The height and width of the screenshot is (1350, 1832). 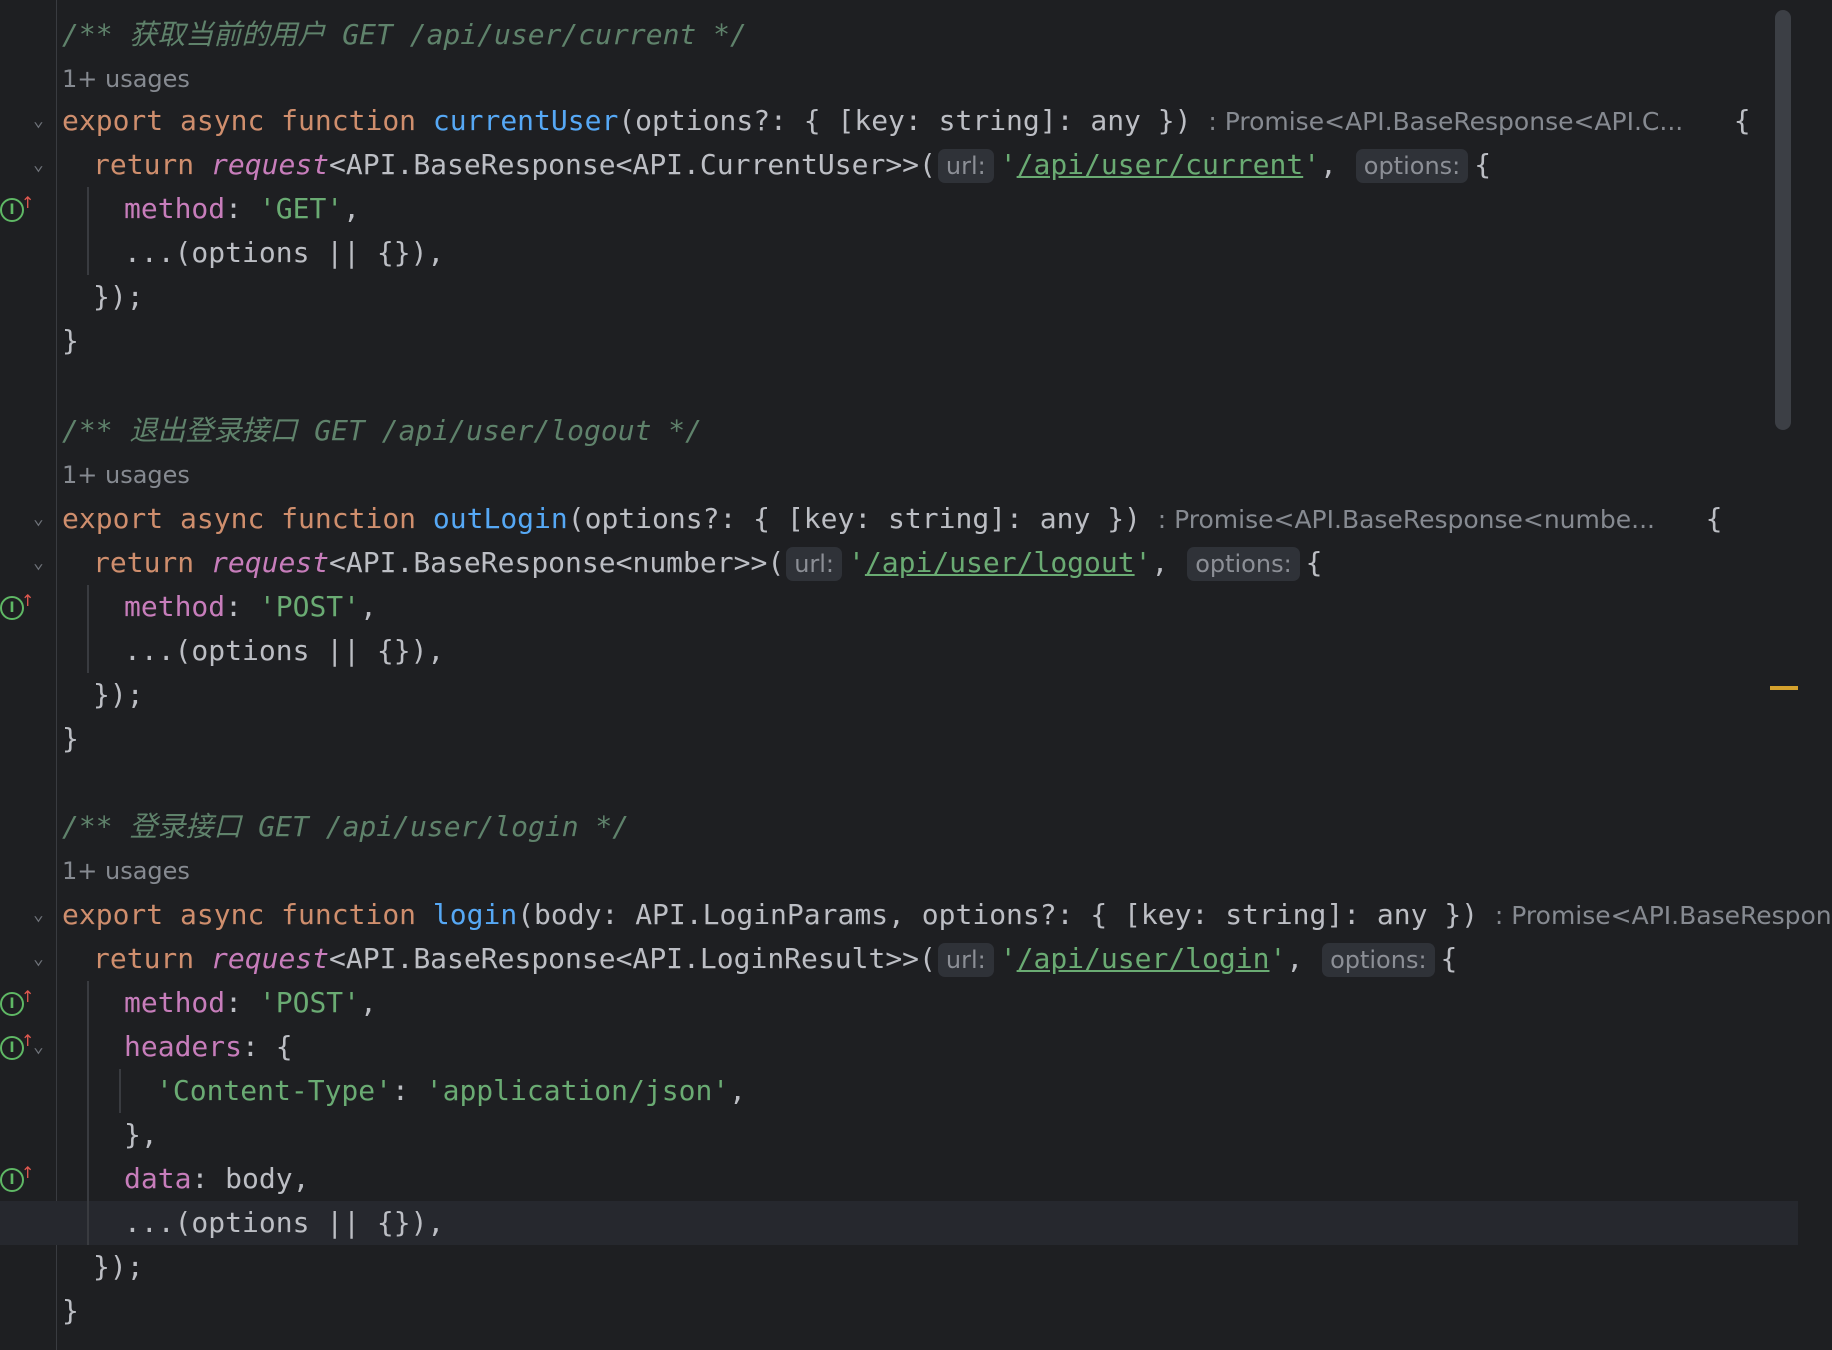 I want to click on warning-marker, so click(x=1784, y=688).